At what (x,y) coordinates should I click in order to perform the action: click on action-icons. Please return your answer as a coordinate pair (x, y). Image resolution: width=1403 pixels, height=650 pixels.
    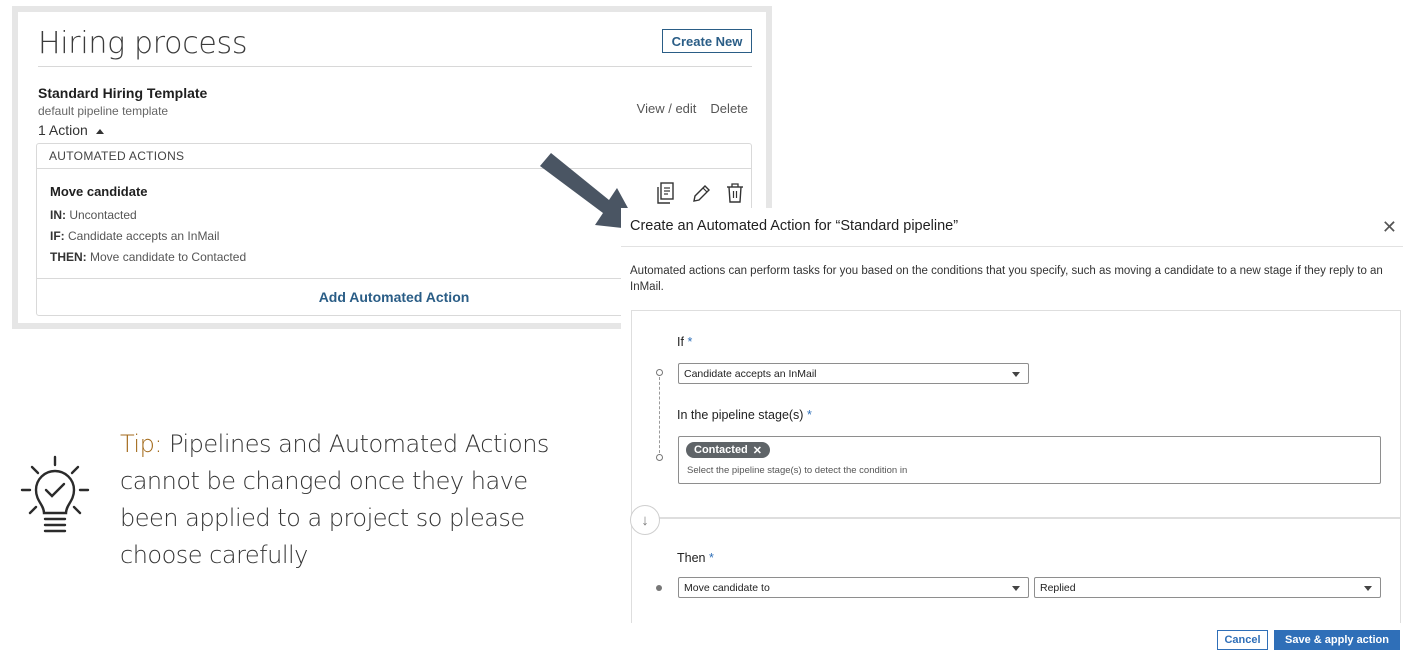
    Looking at the image, I should click on (701, 193).